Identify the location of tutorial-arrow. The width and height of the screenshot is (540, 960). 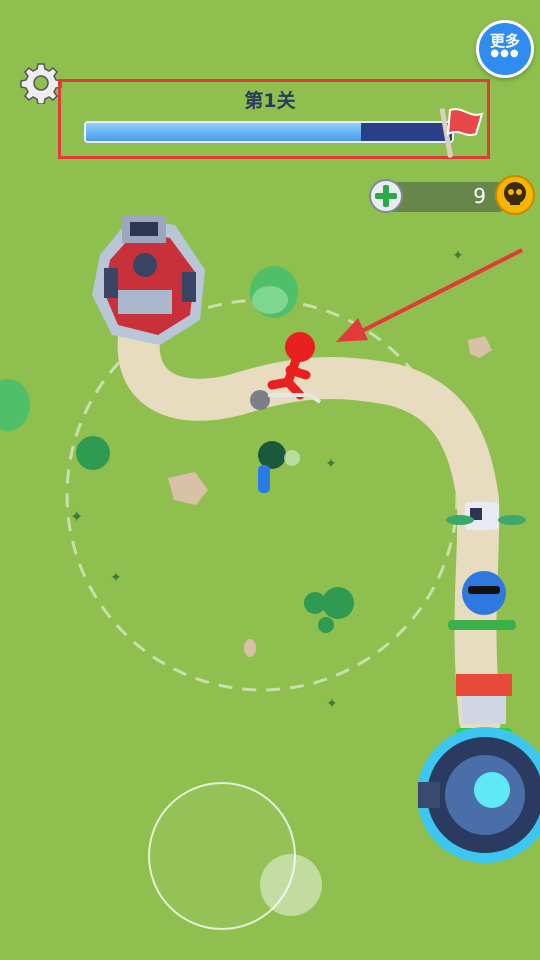
(429, 295).